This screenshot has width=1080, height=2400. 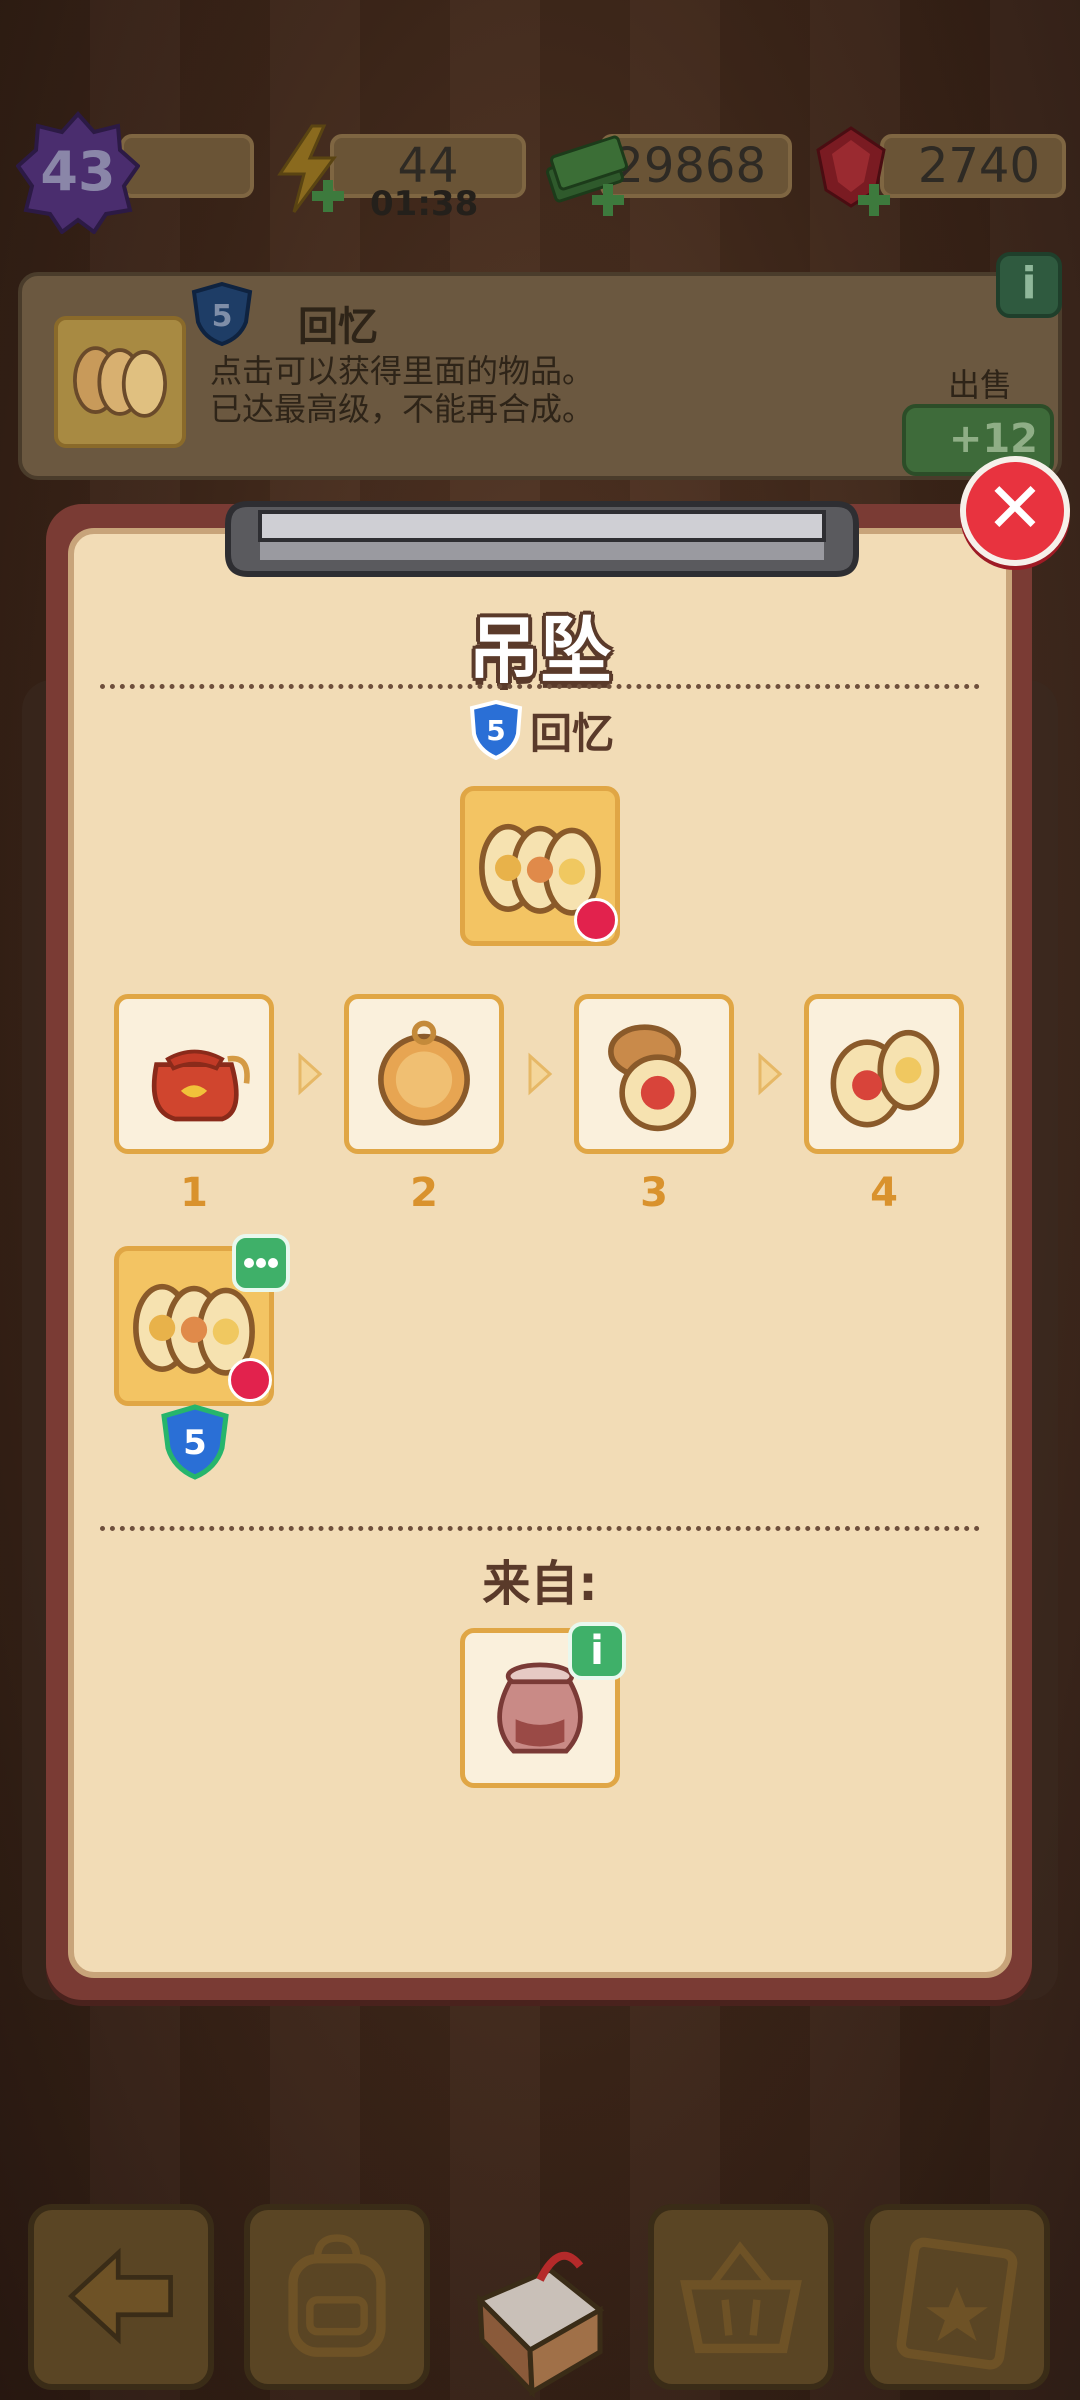 I want to click on chain-step-3-tile, so click(x=654, y=1074).